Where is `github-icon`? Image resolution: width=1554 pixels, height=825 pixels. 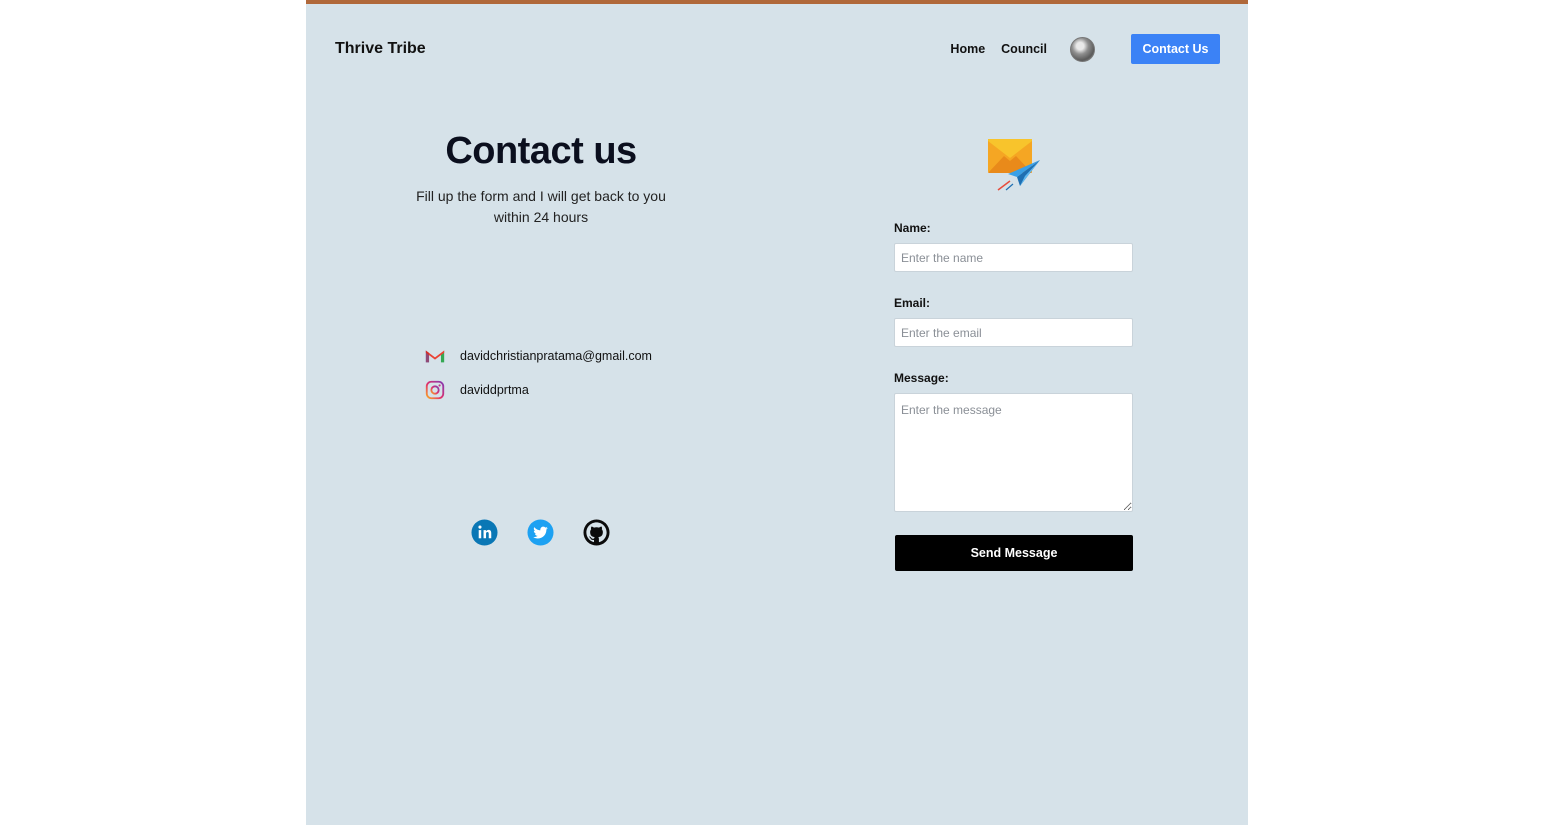
github-icon is located at coordinates (596, 532).